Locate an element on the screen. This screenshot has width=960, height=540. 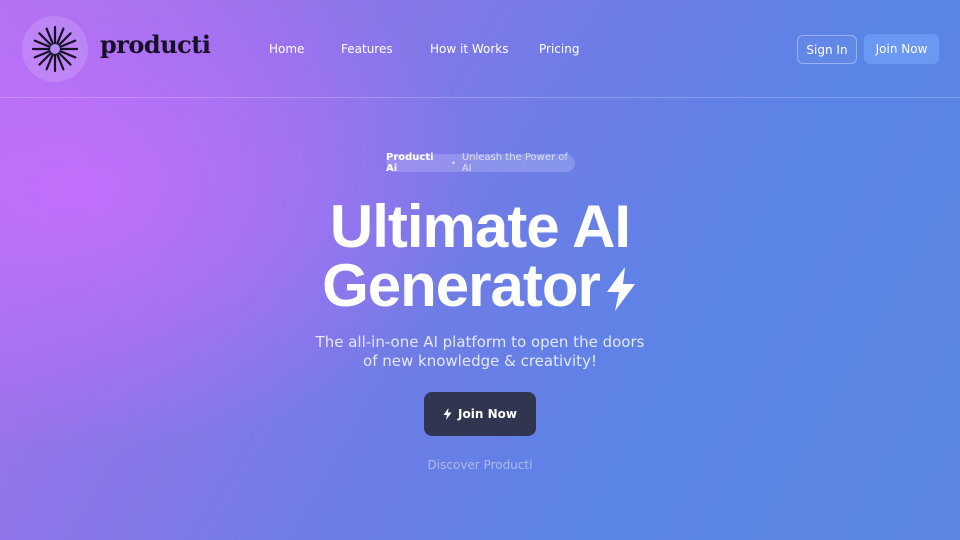
brand-name: producti is located at coordinates (155, 44).